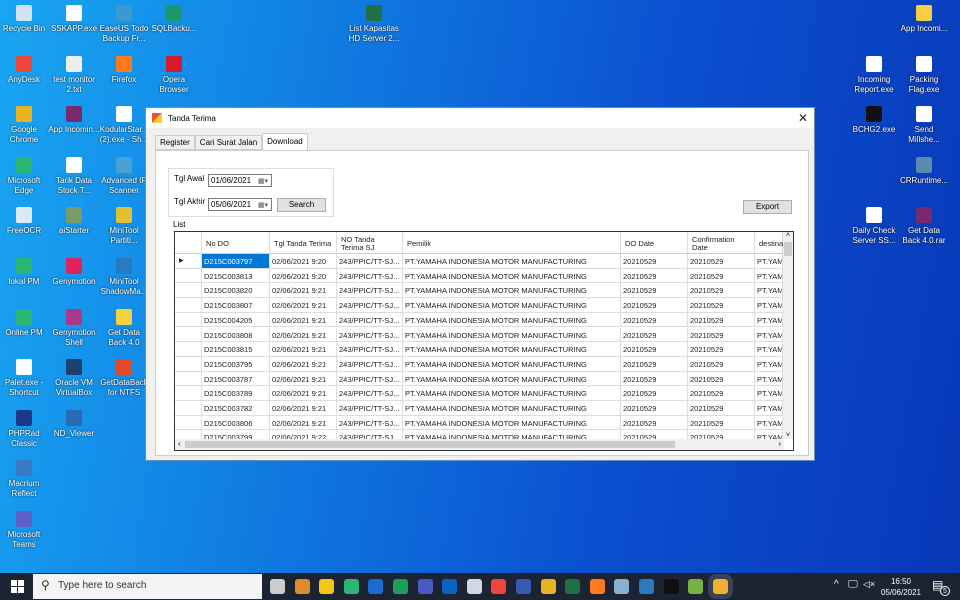 The height and width of the screenshot is (600, 960). What do you see at coordinates (901, 587) in the screenshot?
I see `clock: 16:50 05/06/2021` at bounding box center [901, 587].